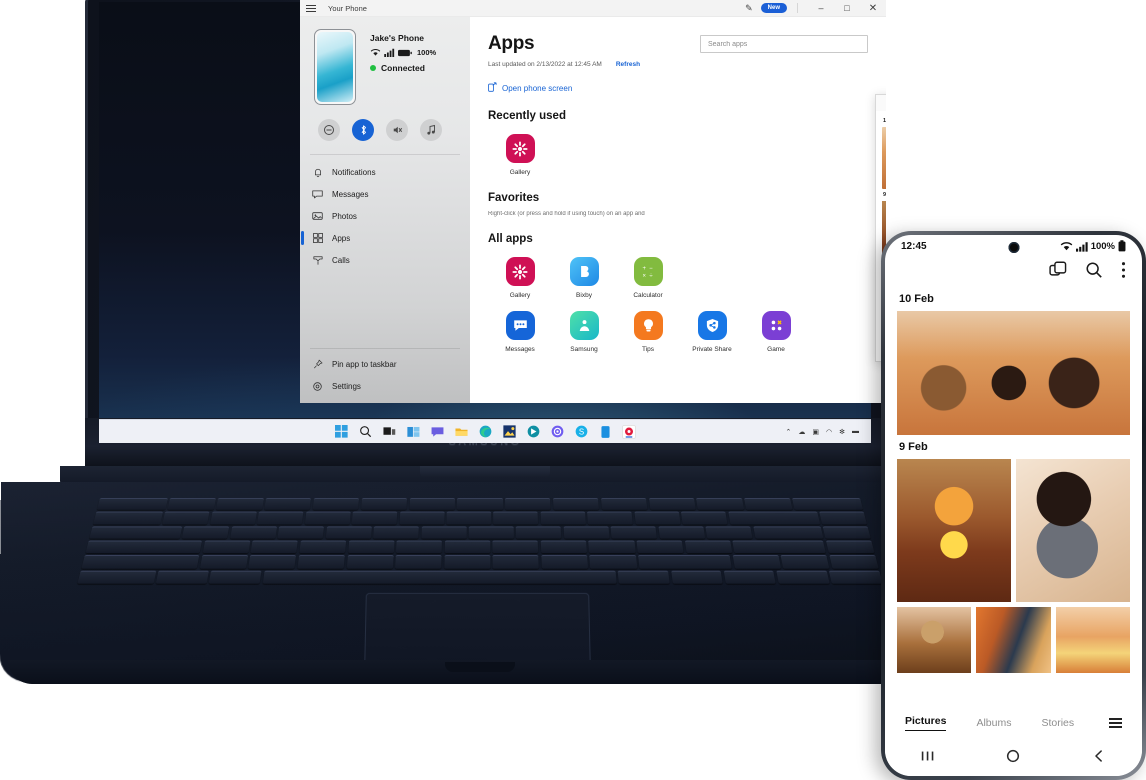 The width and height of the screenshot is (1146, 780). I want to click on gallery-bottom-tabs: Pictures Albums Stories, so click(1013, 723).